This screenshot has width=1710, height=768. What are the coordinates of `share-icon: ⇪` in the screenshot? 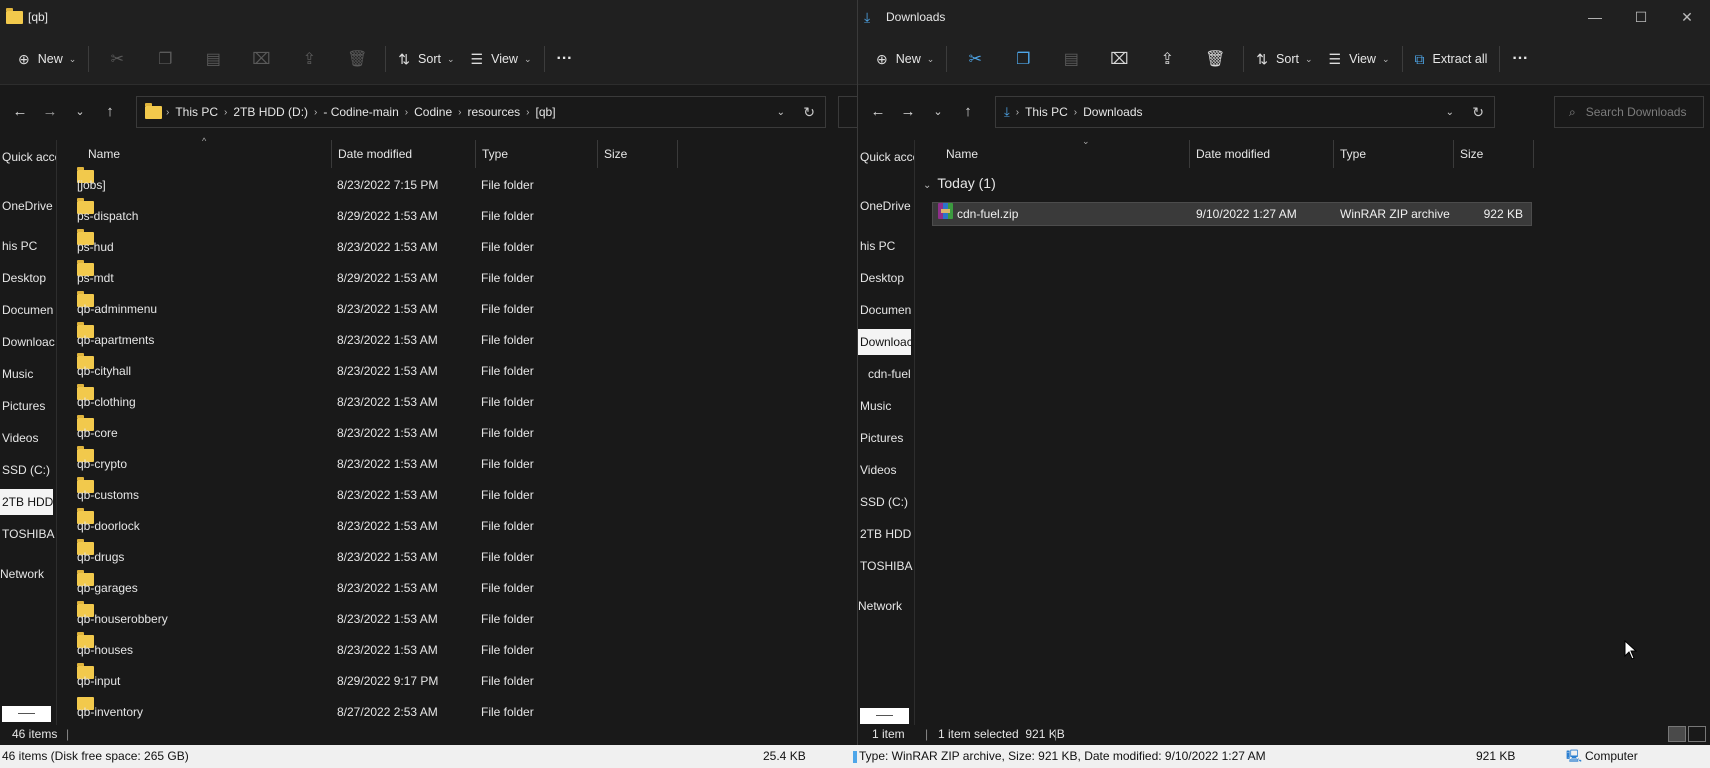 It's located at (1167, 59).